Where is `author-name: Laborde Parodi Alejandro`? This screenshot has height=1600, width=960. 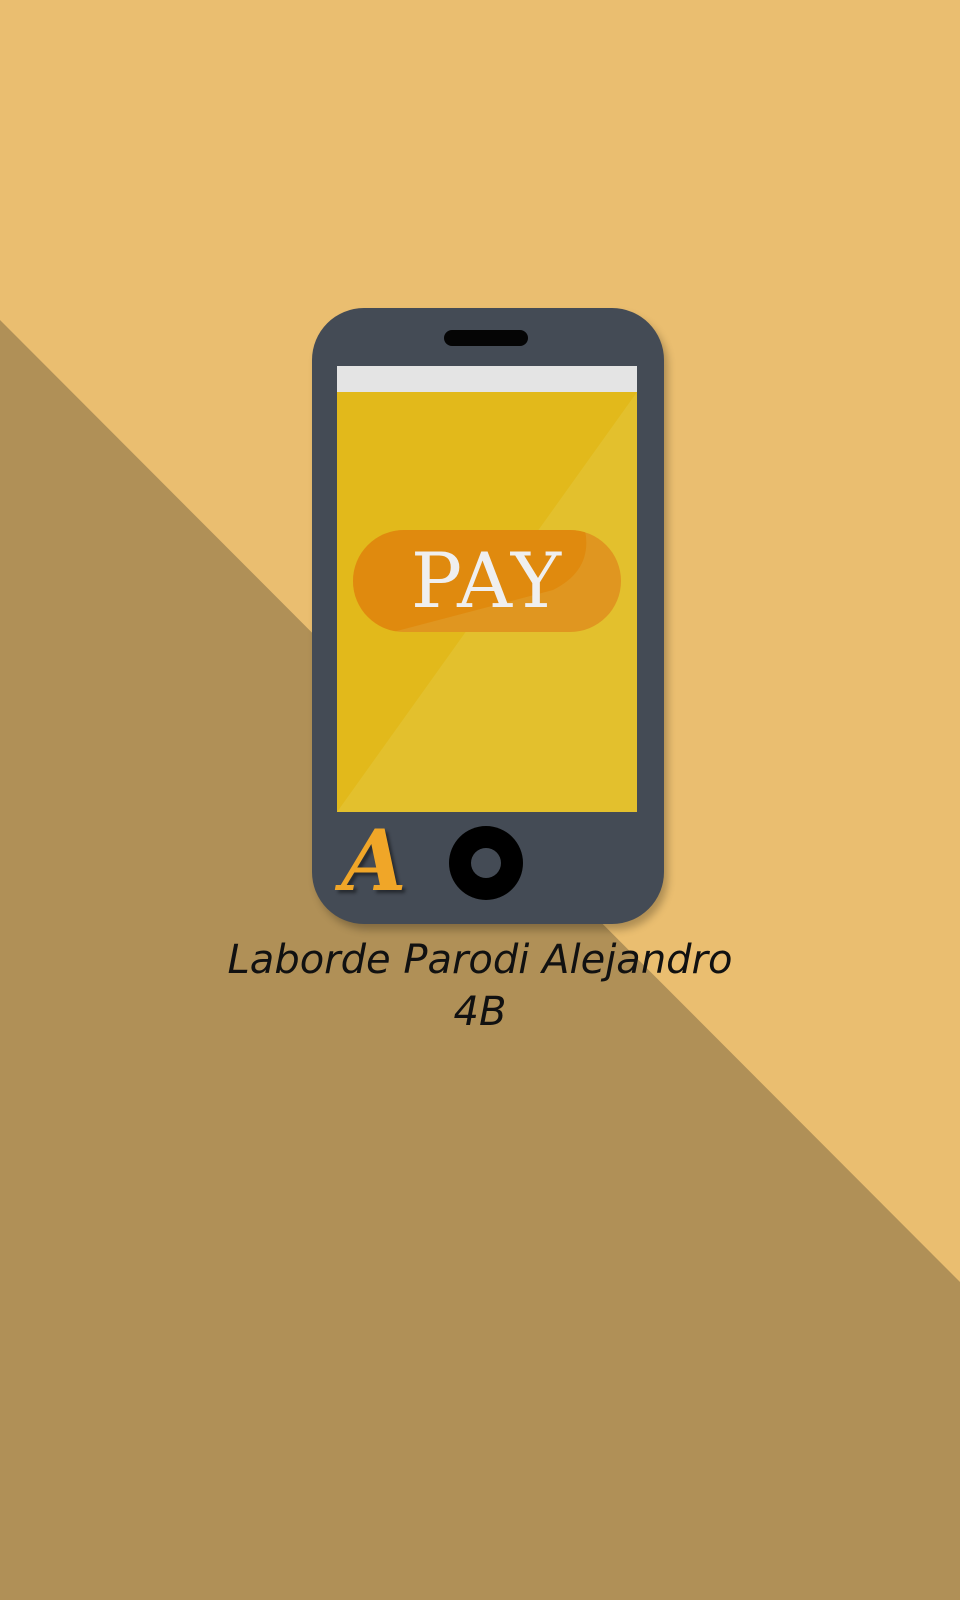
author-name: Laborde Parodi Alejandro is located at coordinates (480, 960).